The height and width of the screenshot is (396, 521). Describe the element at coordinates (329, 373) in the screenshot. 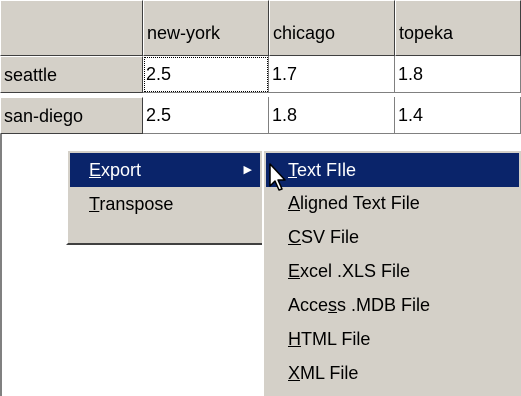

I see `menu-item-label: ML File` at that location.